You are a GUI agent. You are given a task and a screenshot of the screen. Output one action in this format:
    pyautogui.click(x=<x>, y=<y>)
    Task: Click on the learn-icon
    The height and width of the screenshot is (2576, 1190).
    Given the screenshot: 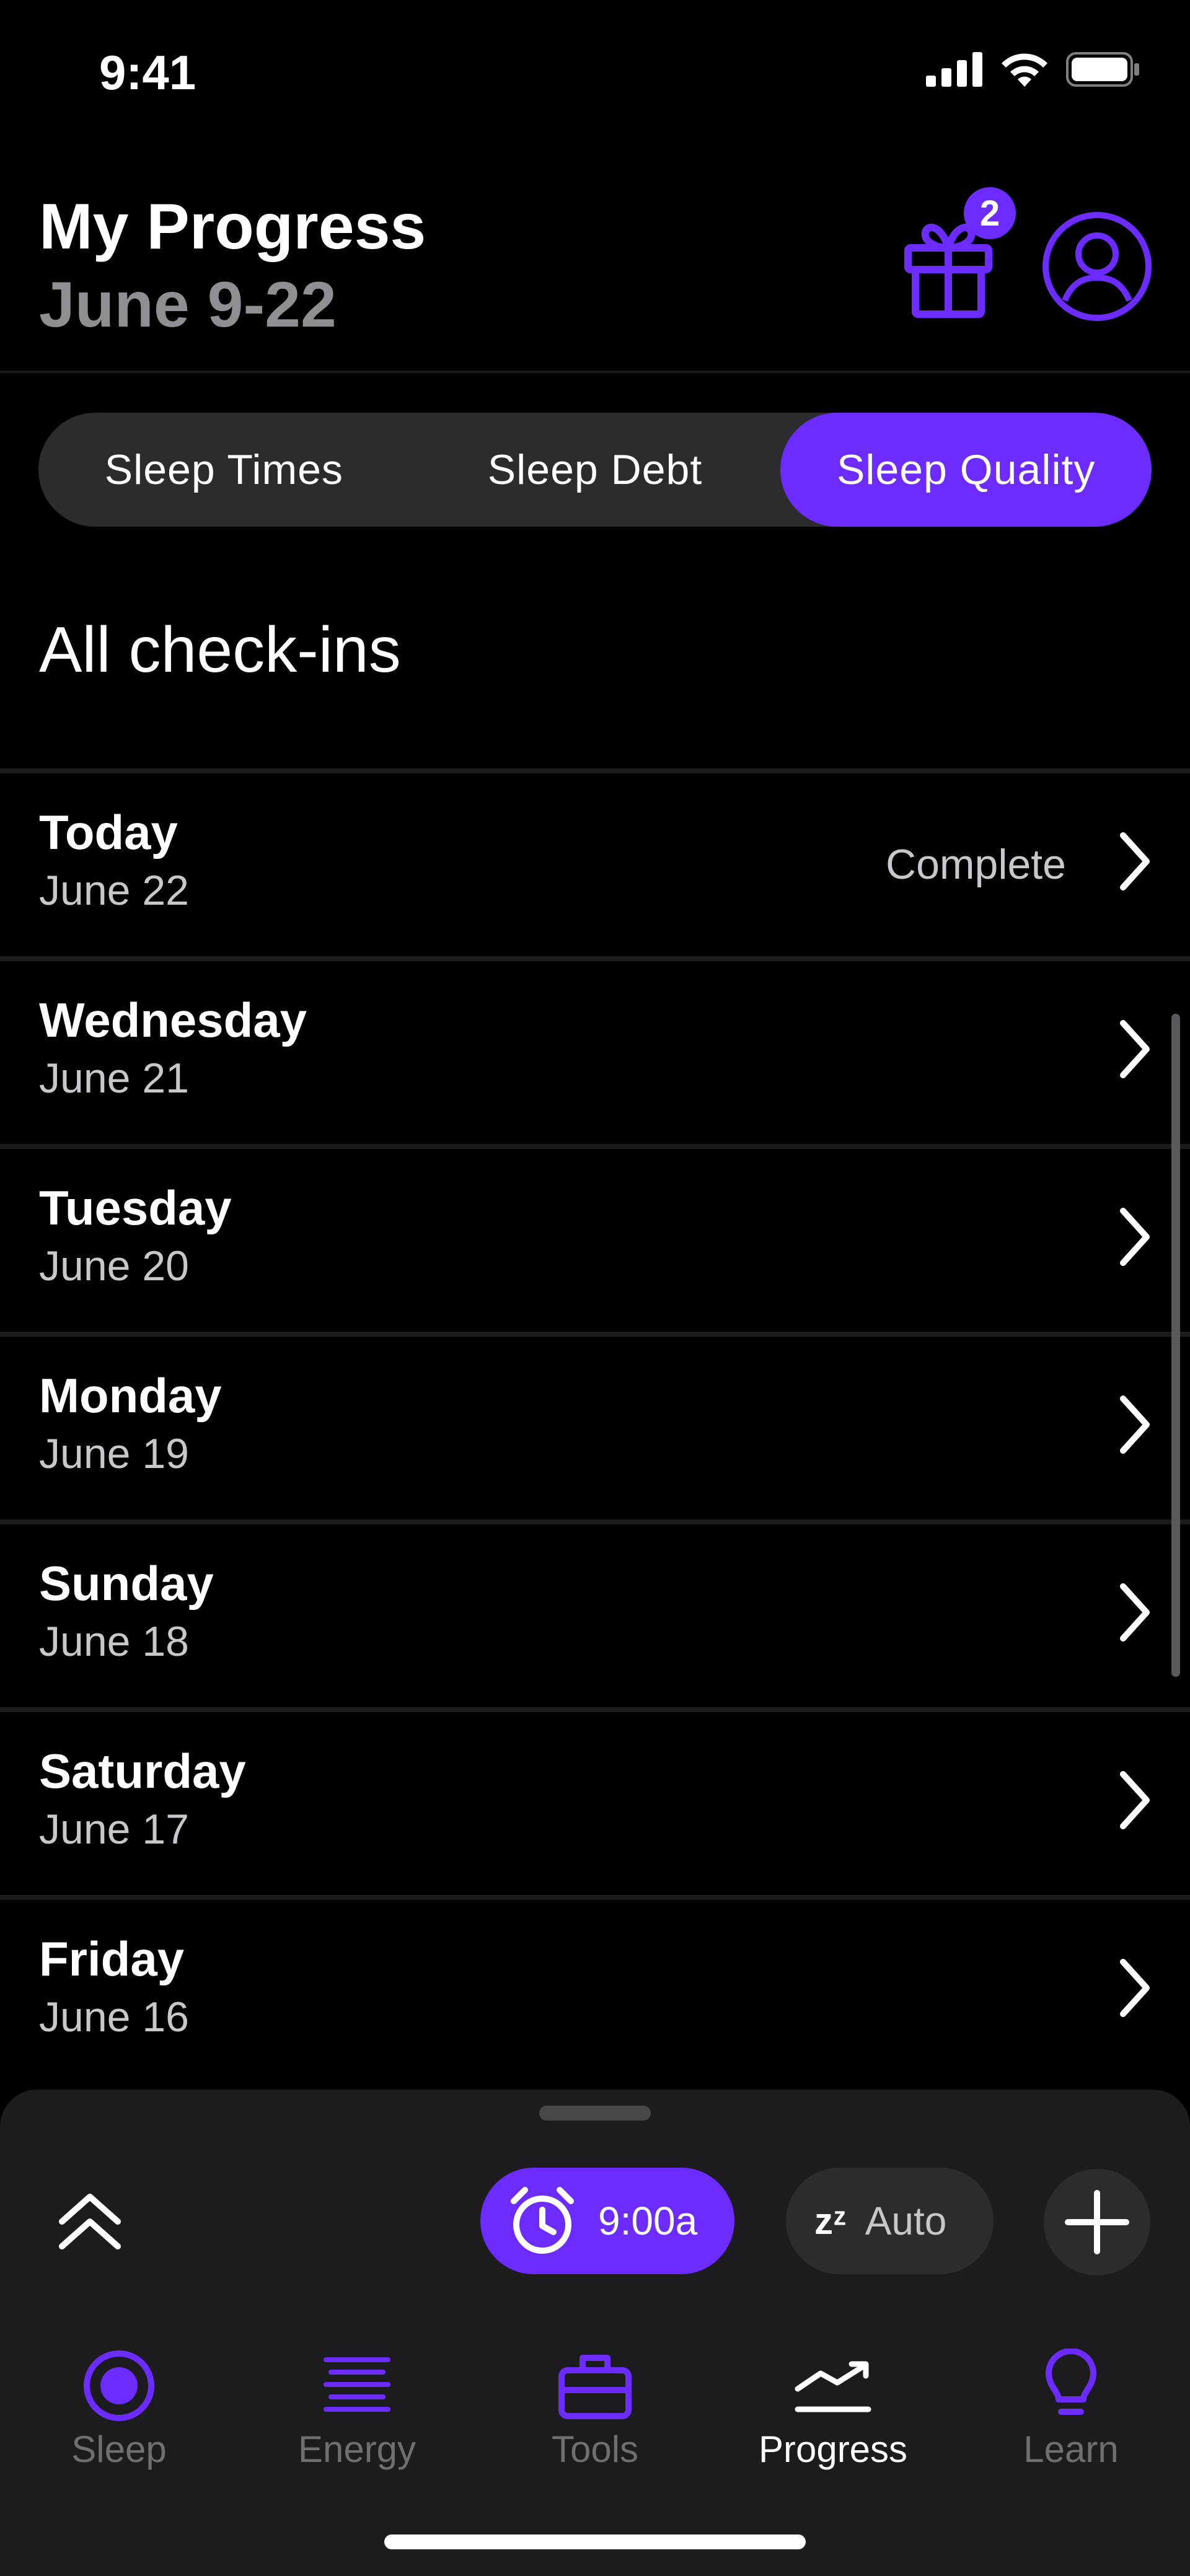 What is the action you would take?
    pyautogui.click(x=1071, y=2382)
    